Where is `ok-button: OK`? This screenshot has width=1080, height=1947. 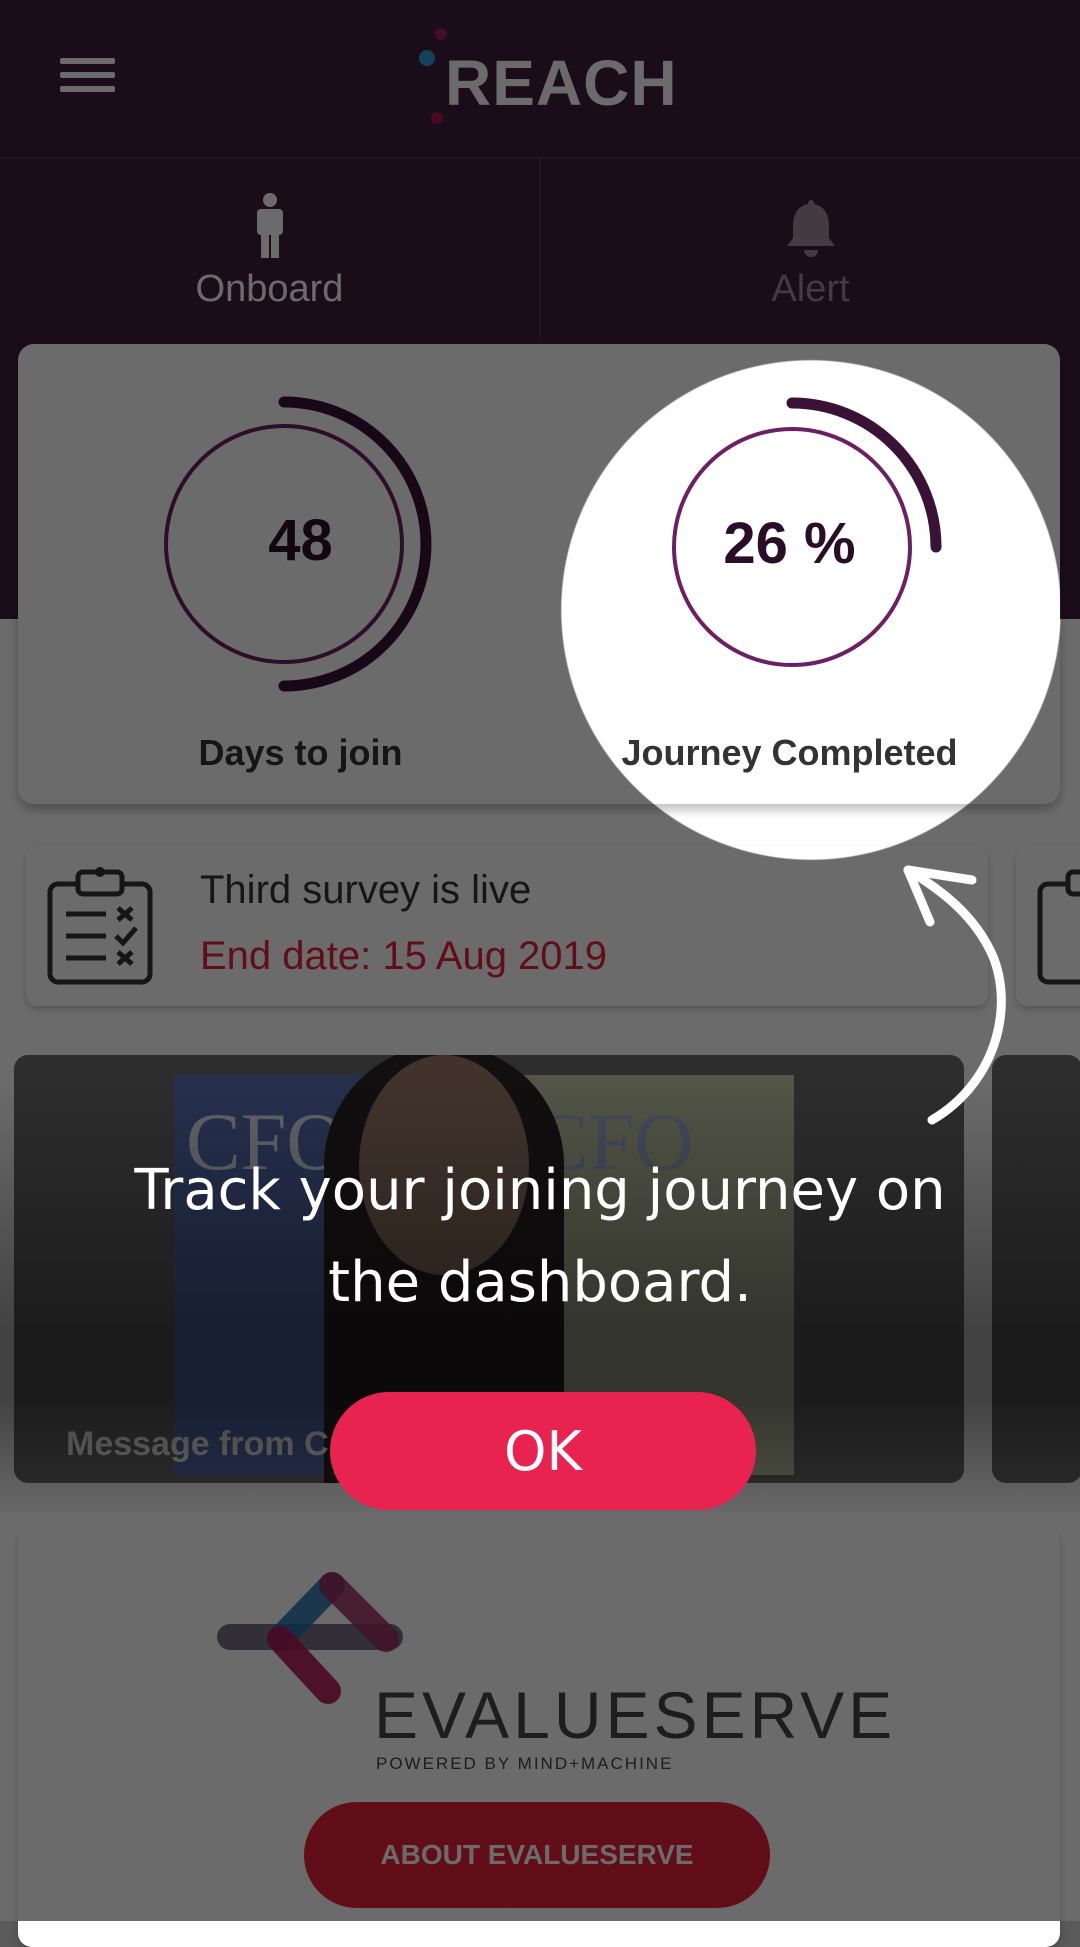
ok-button: OK is located at coordinates (543, 1451).